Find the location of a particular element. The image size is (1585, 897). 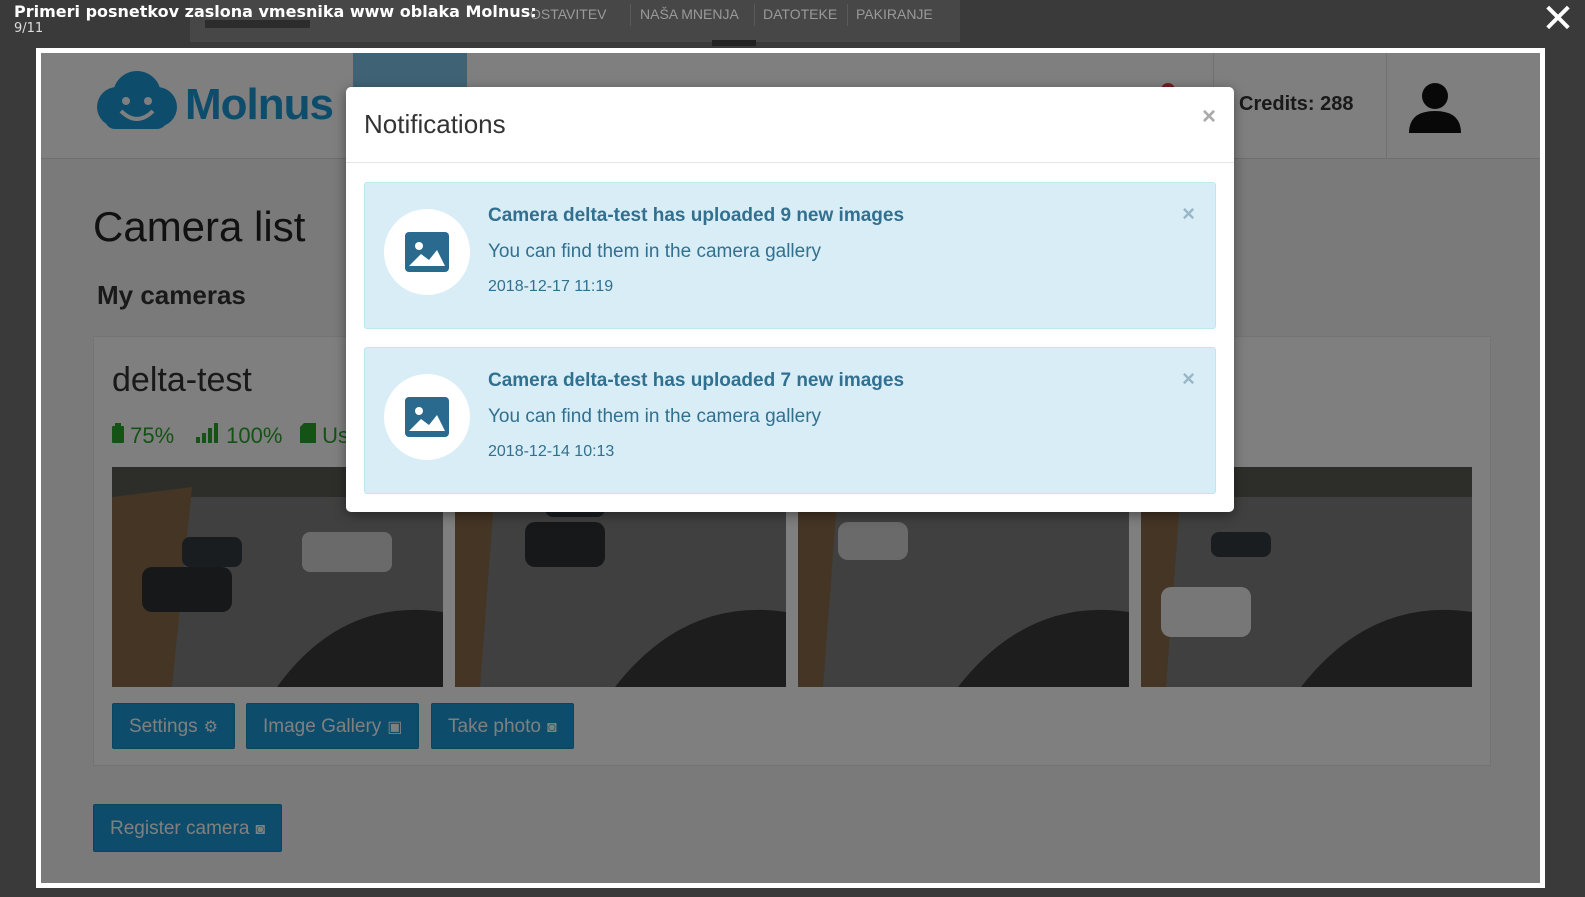

modal-close-icon: × is located at coordinates (1209, 117).